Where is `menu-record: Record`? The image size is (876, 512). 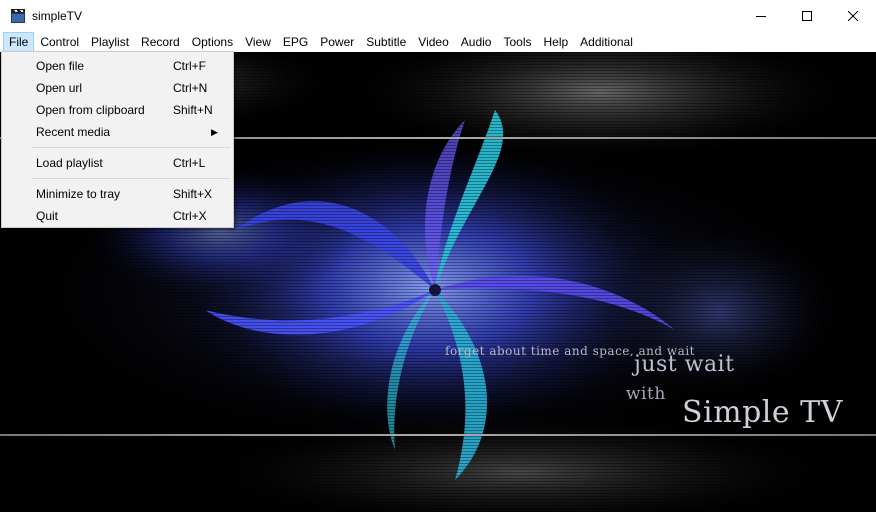
menu-record: Record is located at coordinates (160, 42).